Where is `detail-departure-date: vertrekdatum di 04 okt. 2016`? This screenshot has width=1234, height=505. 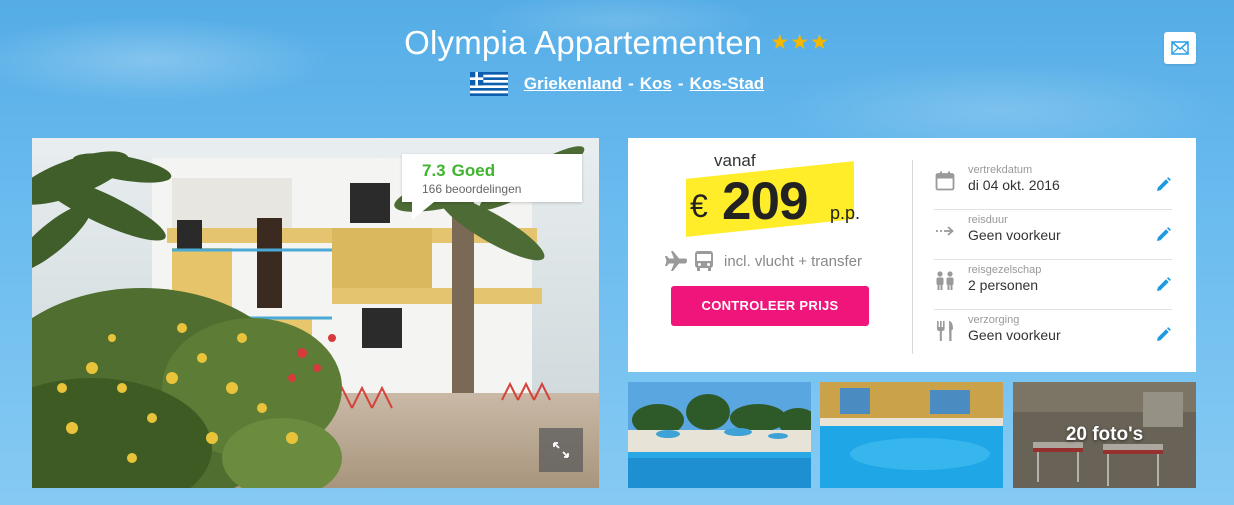 detail-departure-date: vertrekdatum di 04 okt. 2016 is located at coordinates (1053, 185).